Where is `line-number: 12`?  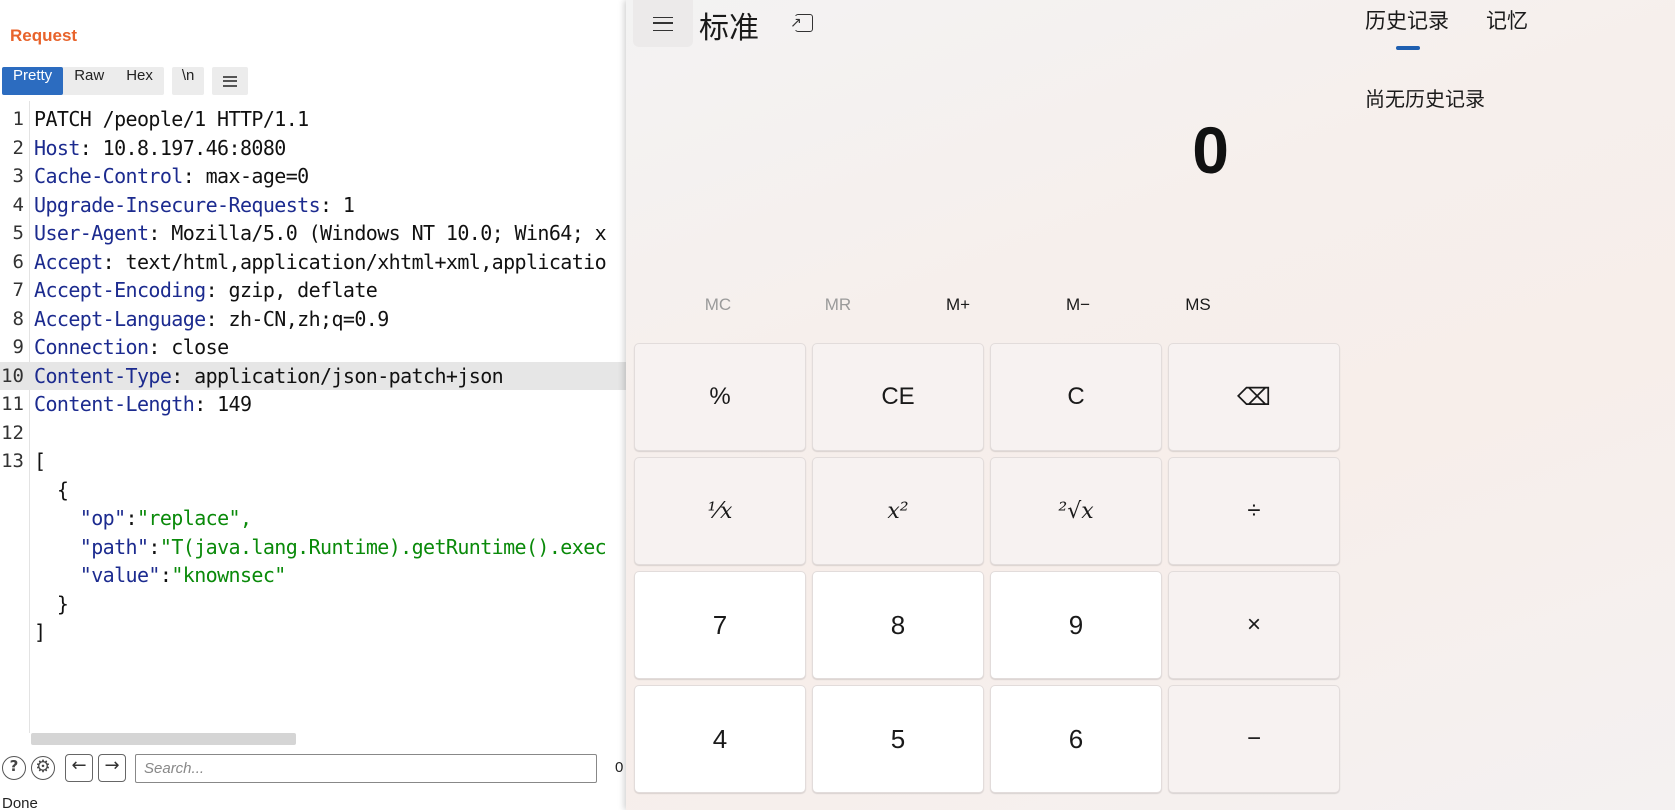 line-number: 12 is located at coordinates (12, 432).